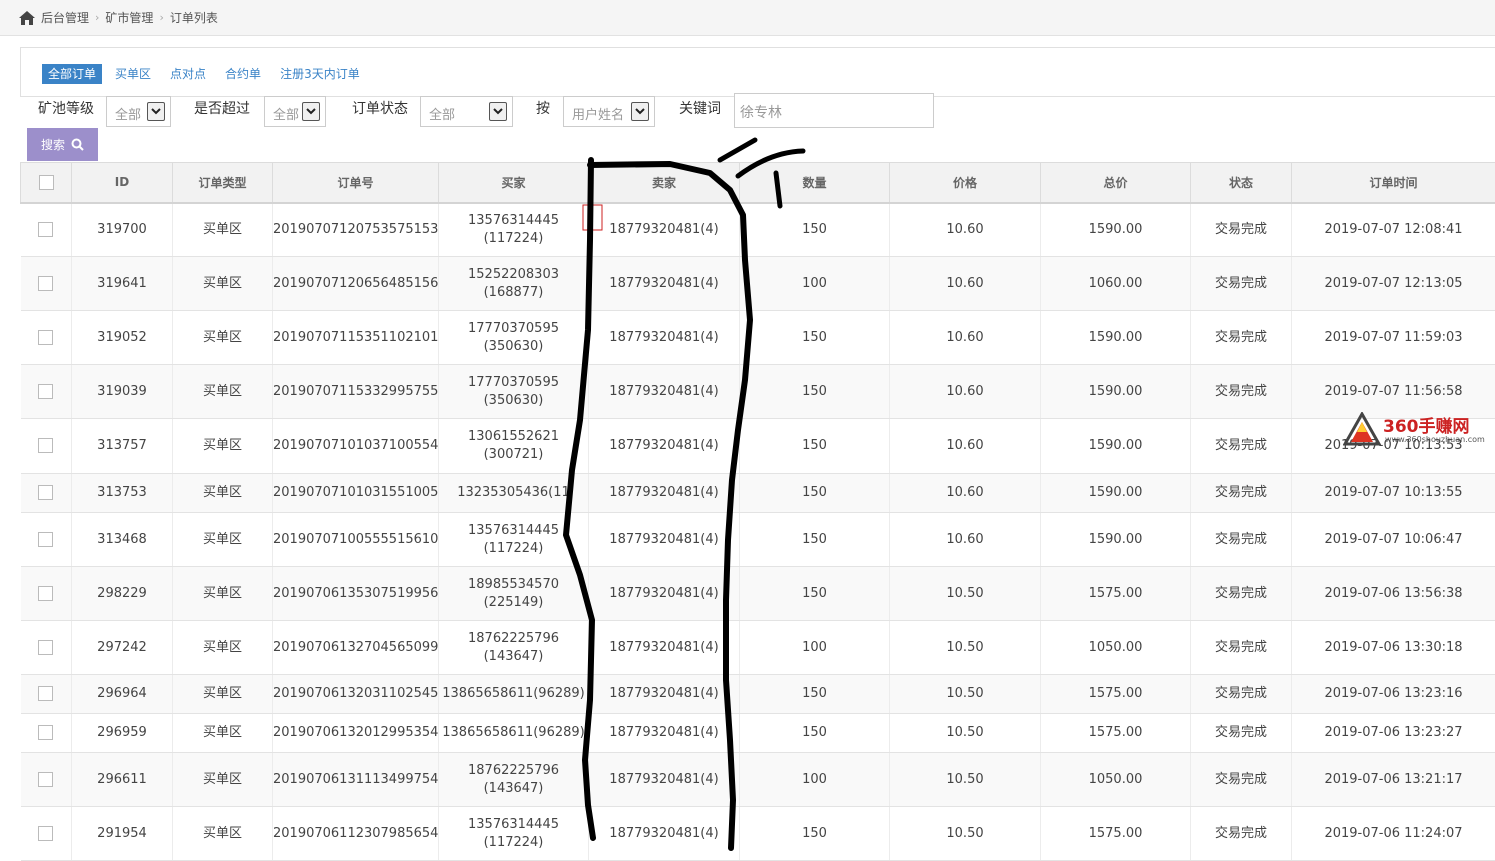  I want to click on column-header-type: 订单类型, so click(223, 183).